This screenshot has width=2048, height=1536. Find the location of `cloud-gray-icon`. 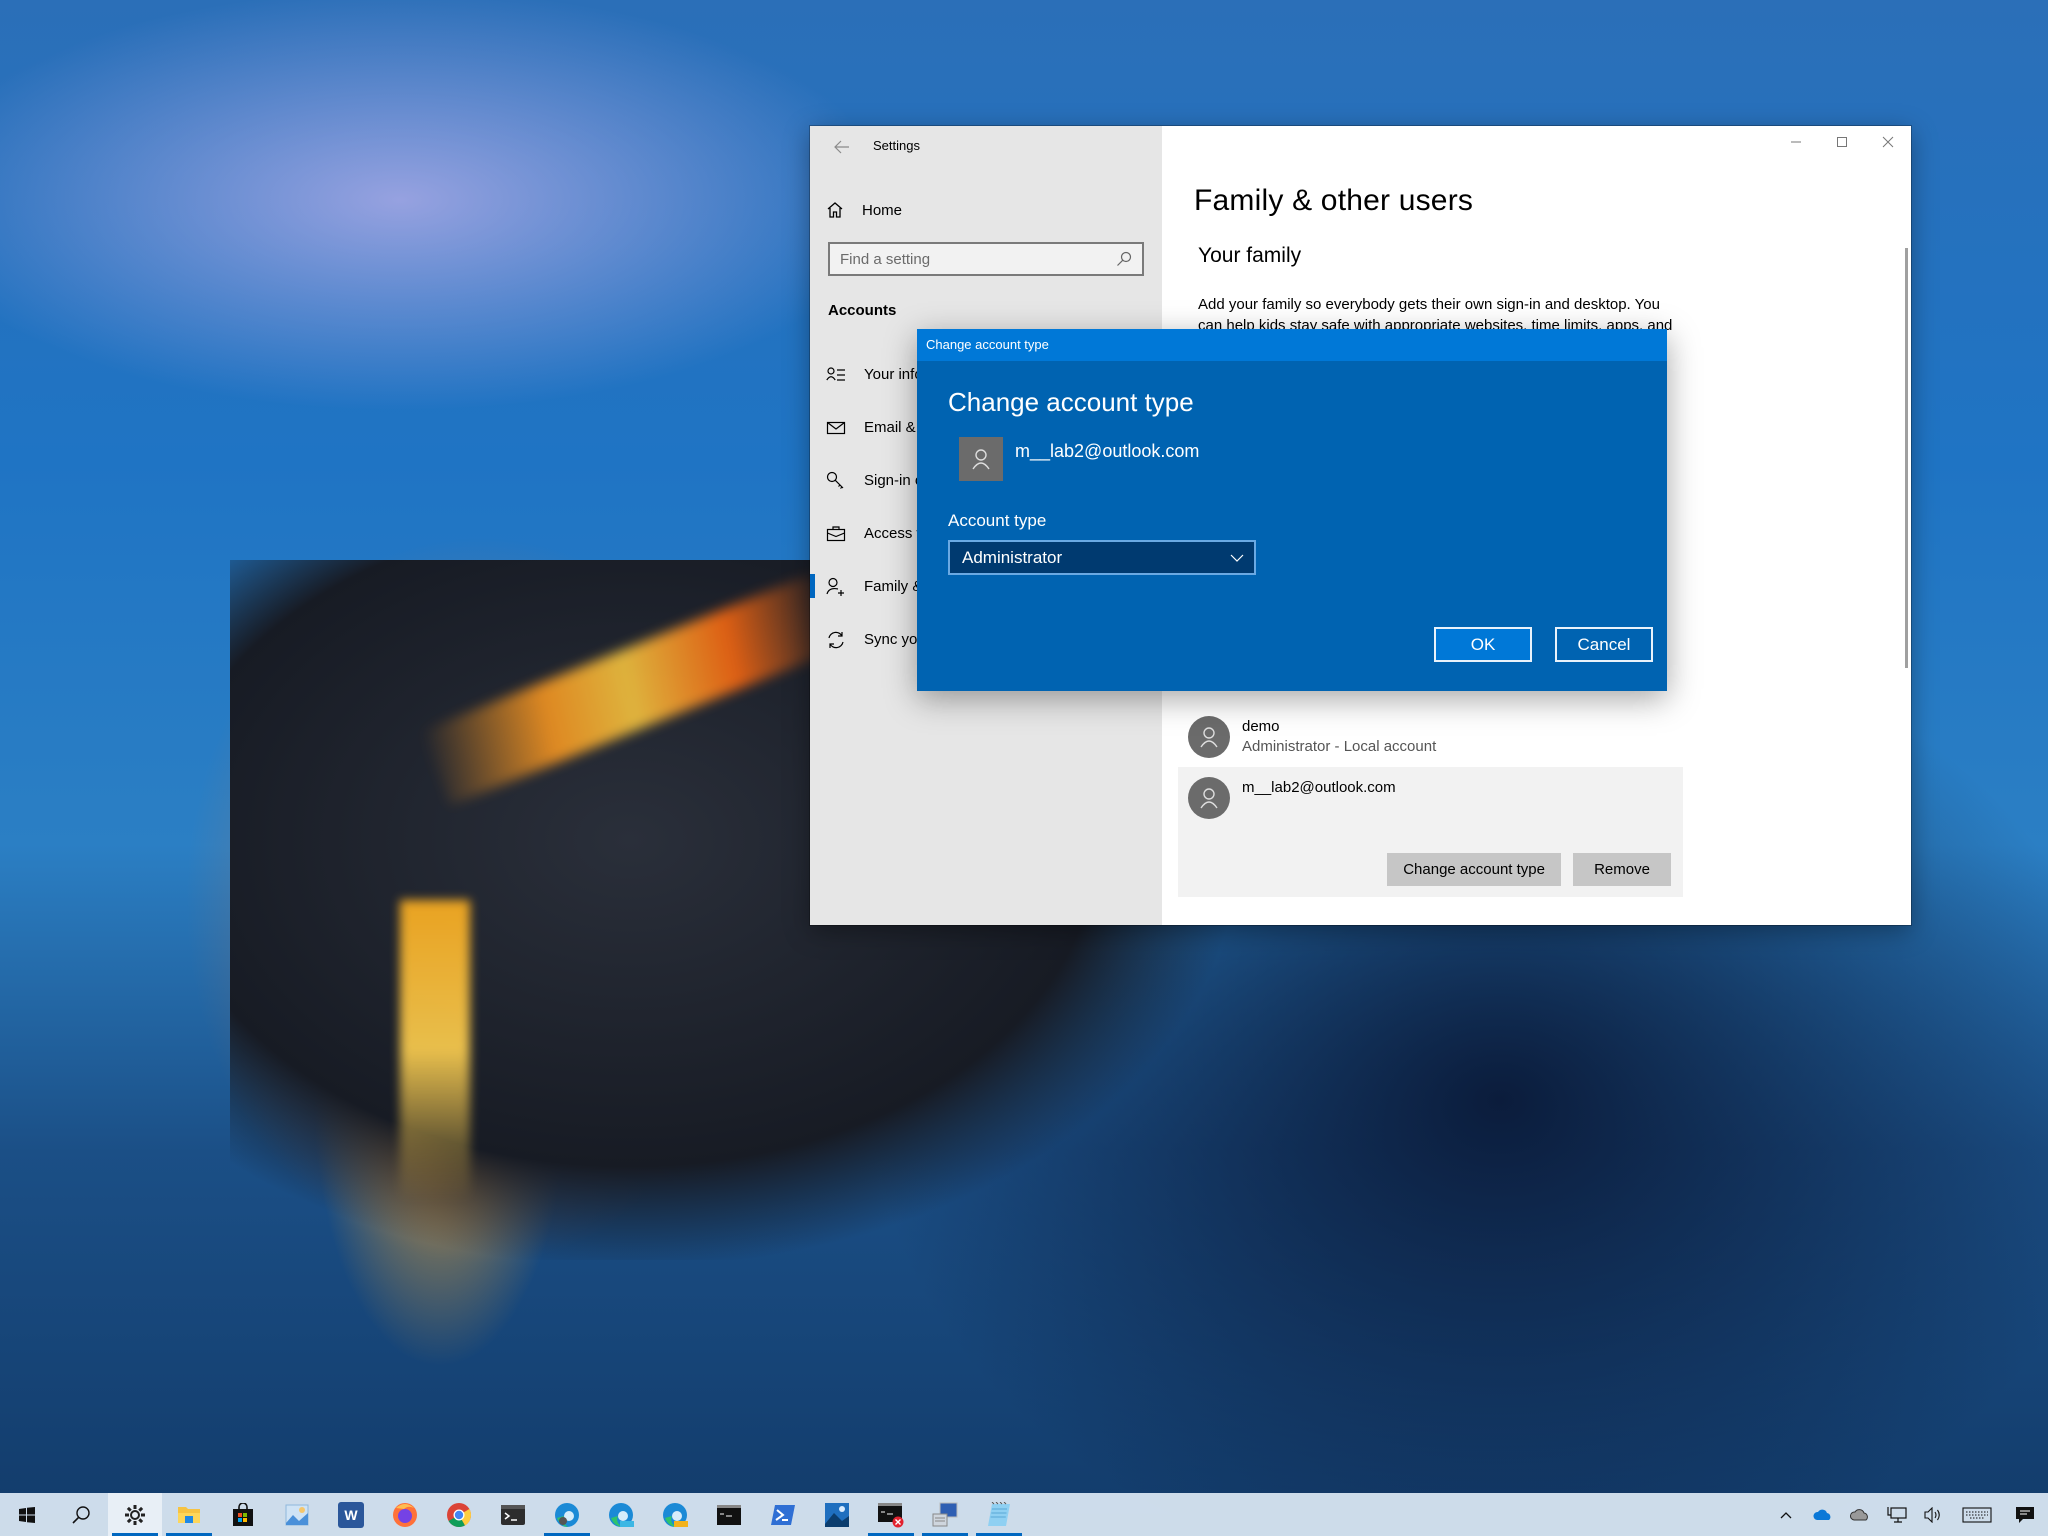

cloud-gray-icon is located at coordinates (1858, 1514).